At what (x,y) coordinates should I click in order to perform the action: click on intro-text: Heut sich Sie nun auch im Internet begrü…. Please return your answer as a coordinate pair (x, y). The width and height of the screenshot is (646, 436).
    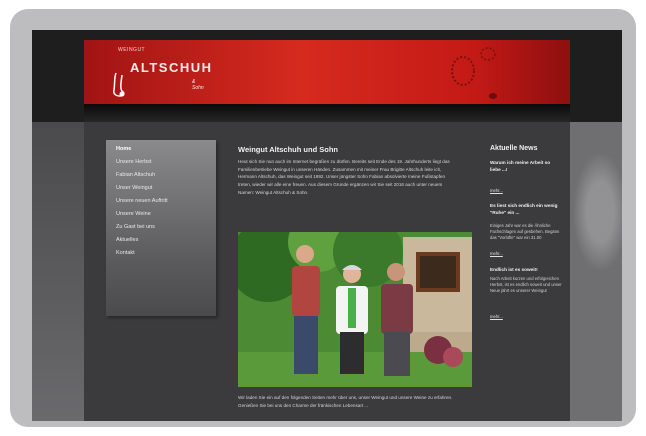
    Looking at the image, I should click on (344, 177).